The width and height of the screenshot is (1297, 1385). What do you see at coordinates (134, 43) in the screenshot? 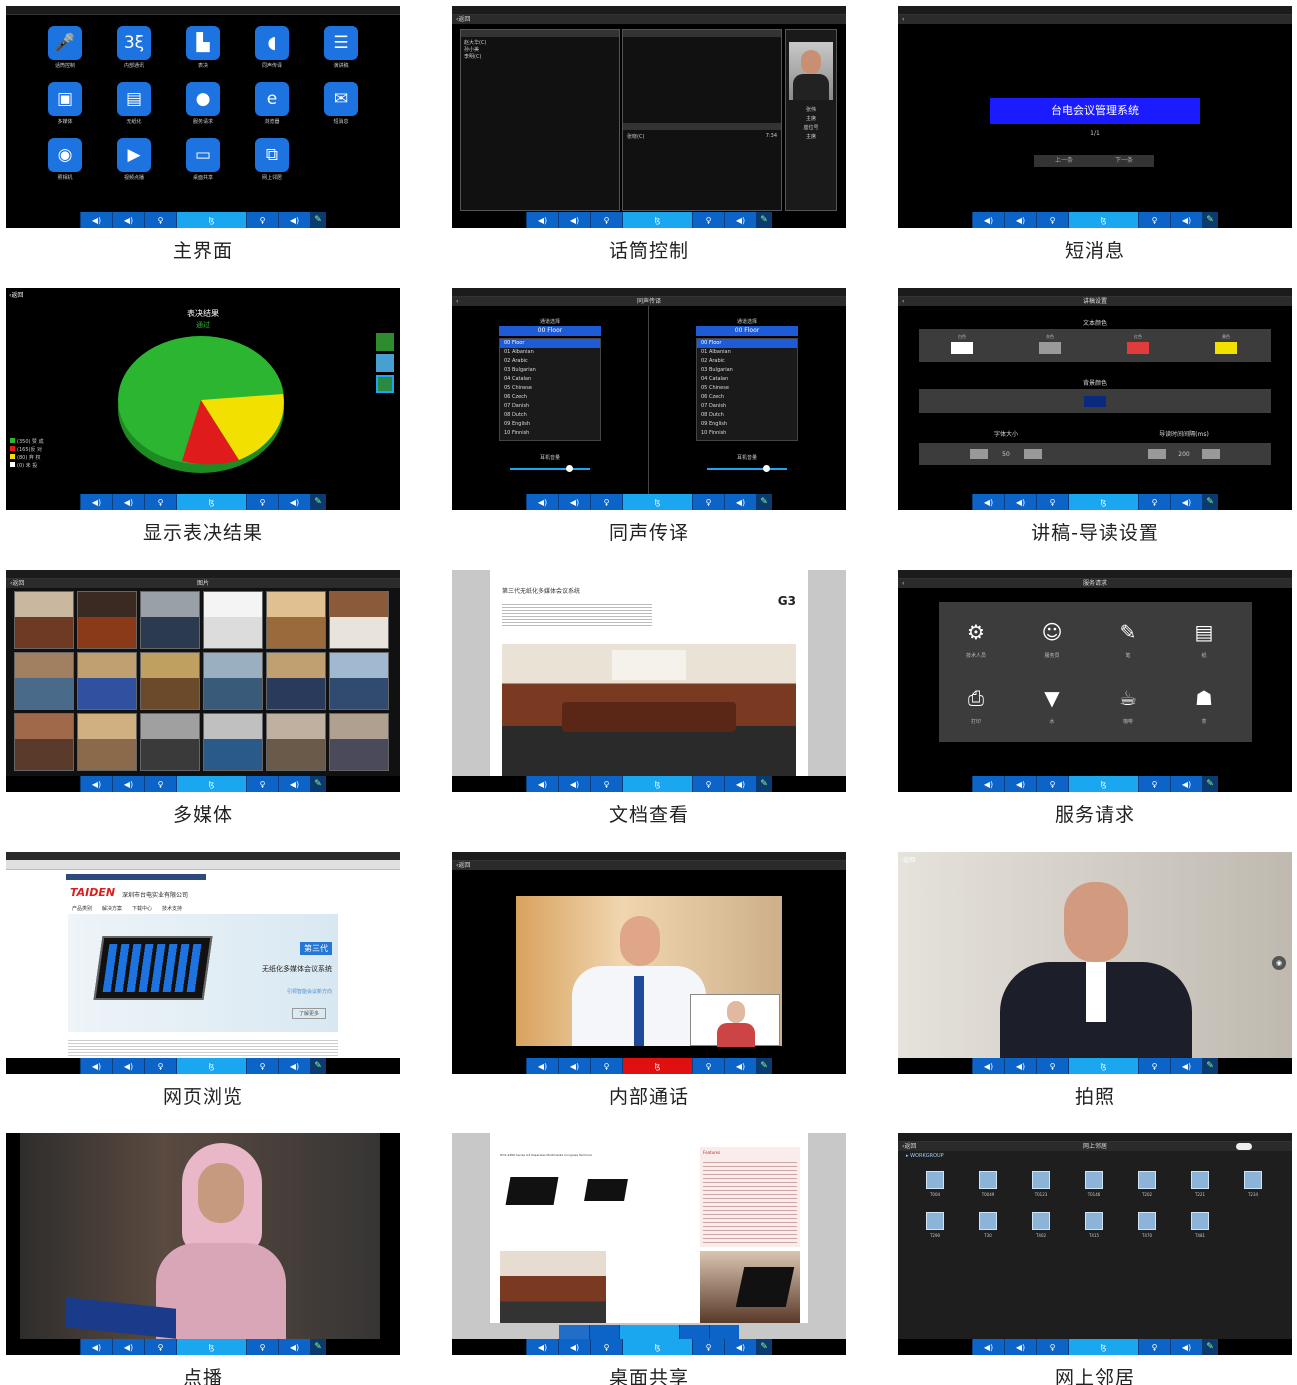
I see `intercom-icon: 3ξ` at bounding box center [134, 43].